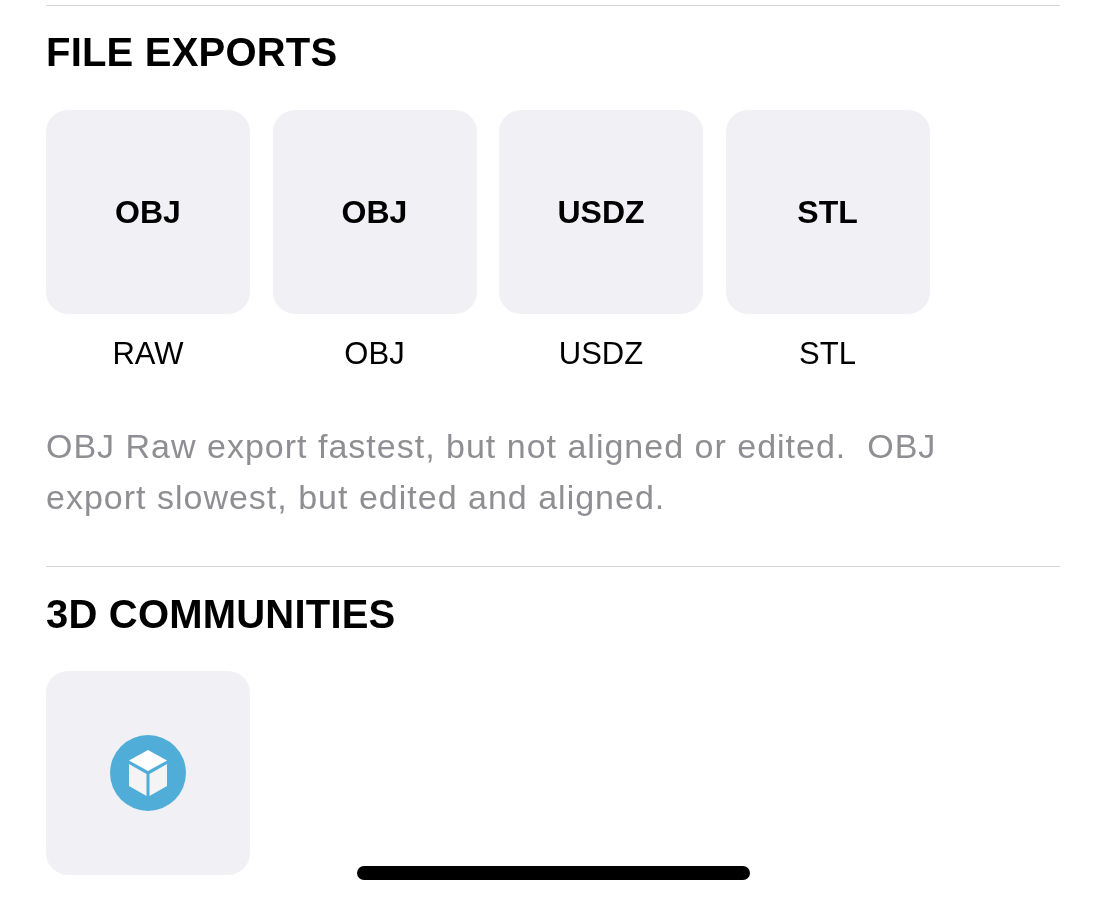  What do you see at coordinates (601, 354) in the screenshot?
I see `tile-caption: USDZ` at bounding box center [601, 354].